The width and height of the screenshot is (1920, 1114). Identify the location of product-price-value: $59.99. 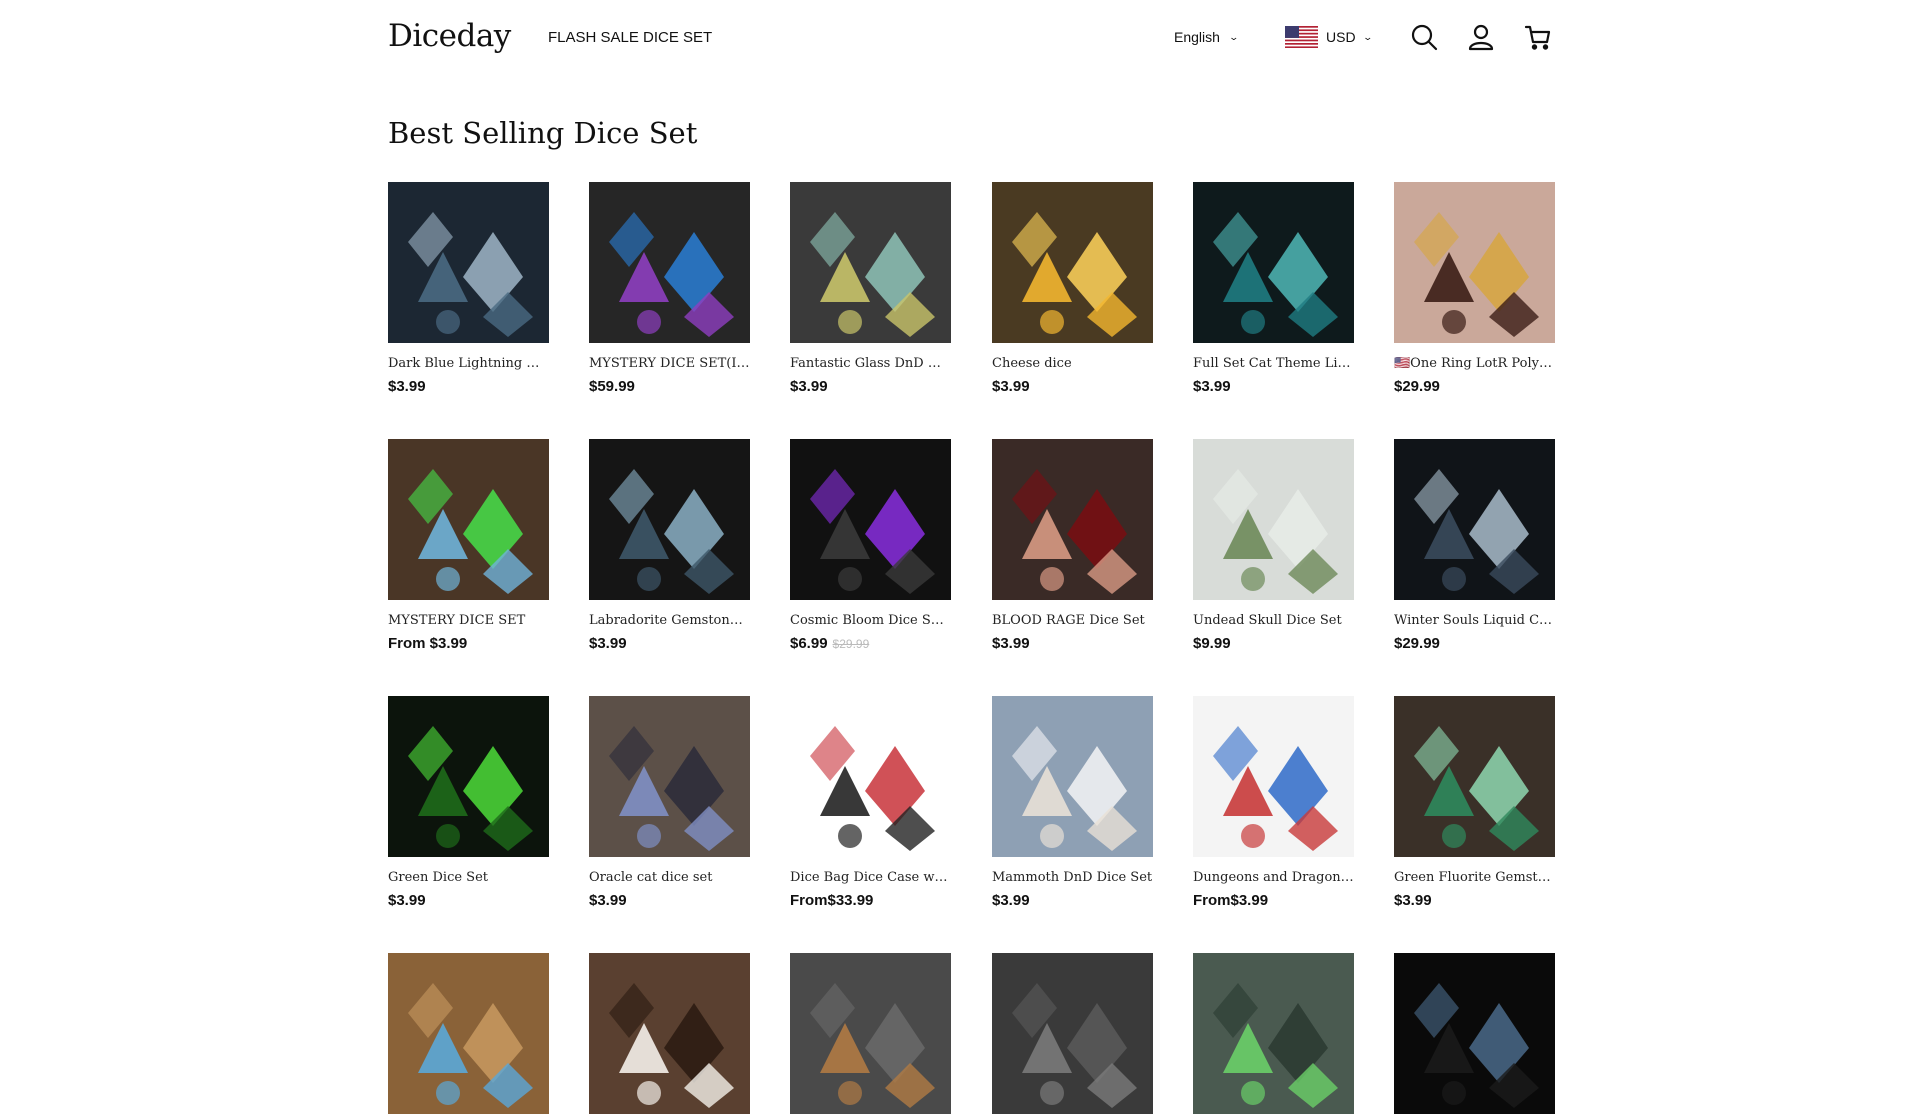
(612, 386).